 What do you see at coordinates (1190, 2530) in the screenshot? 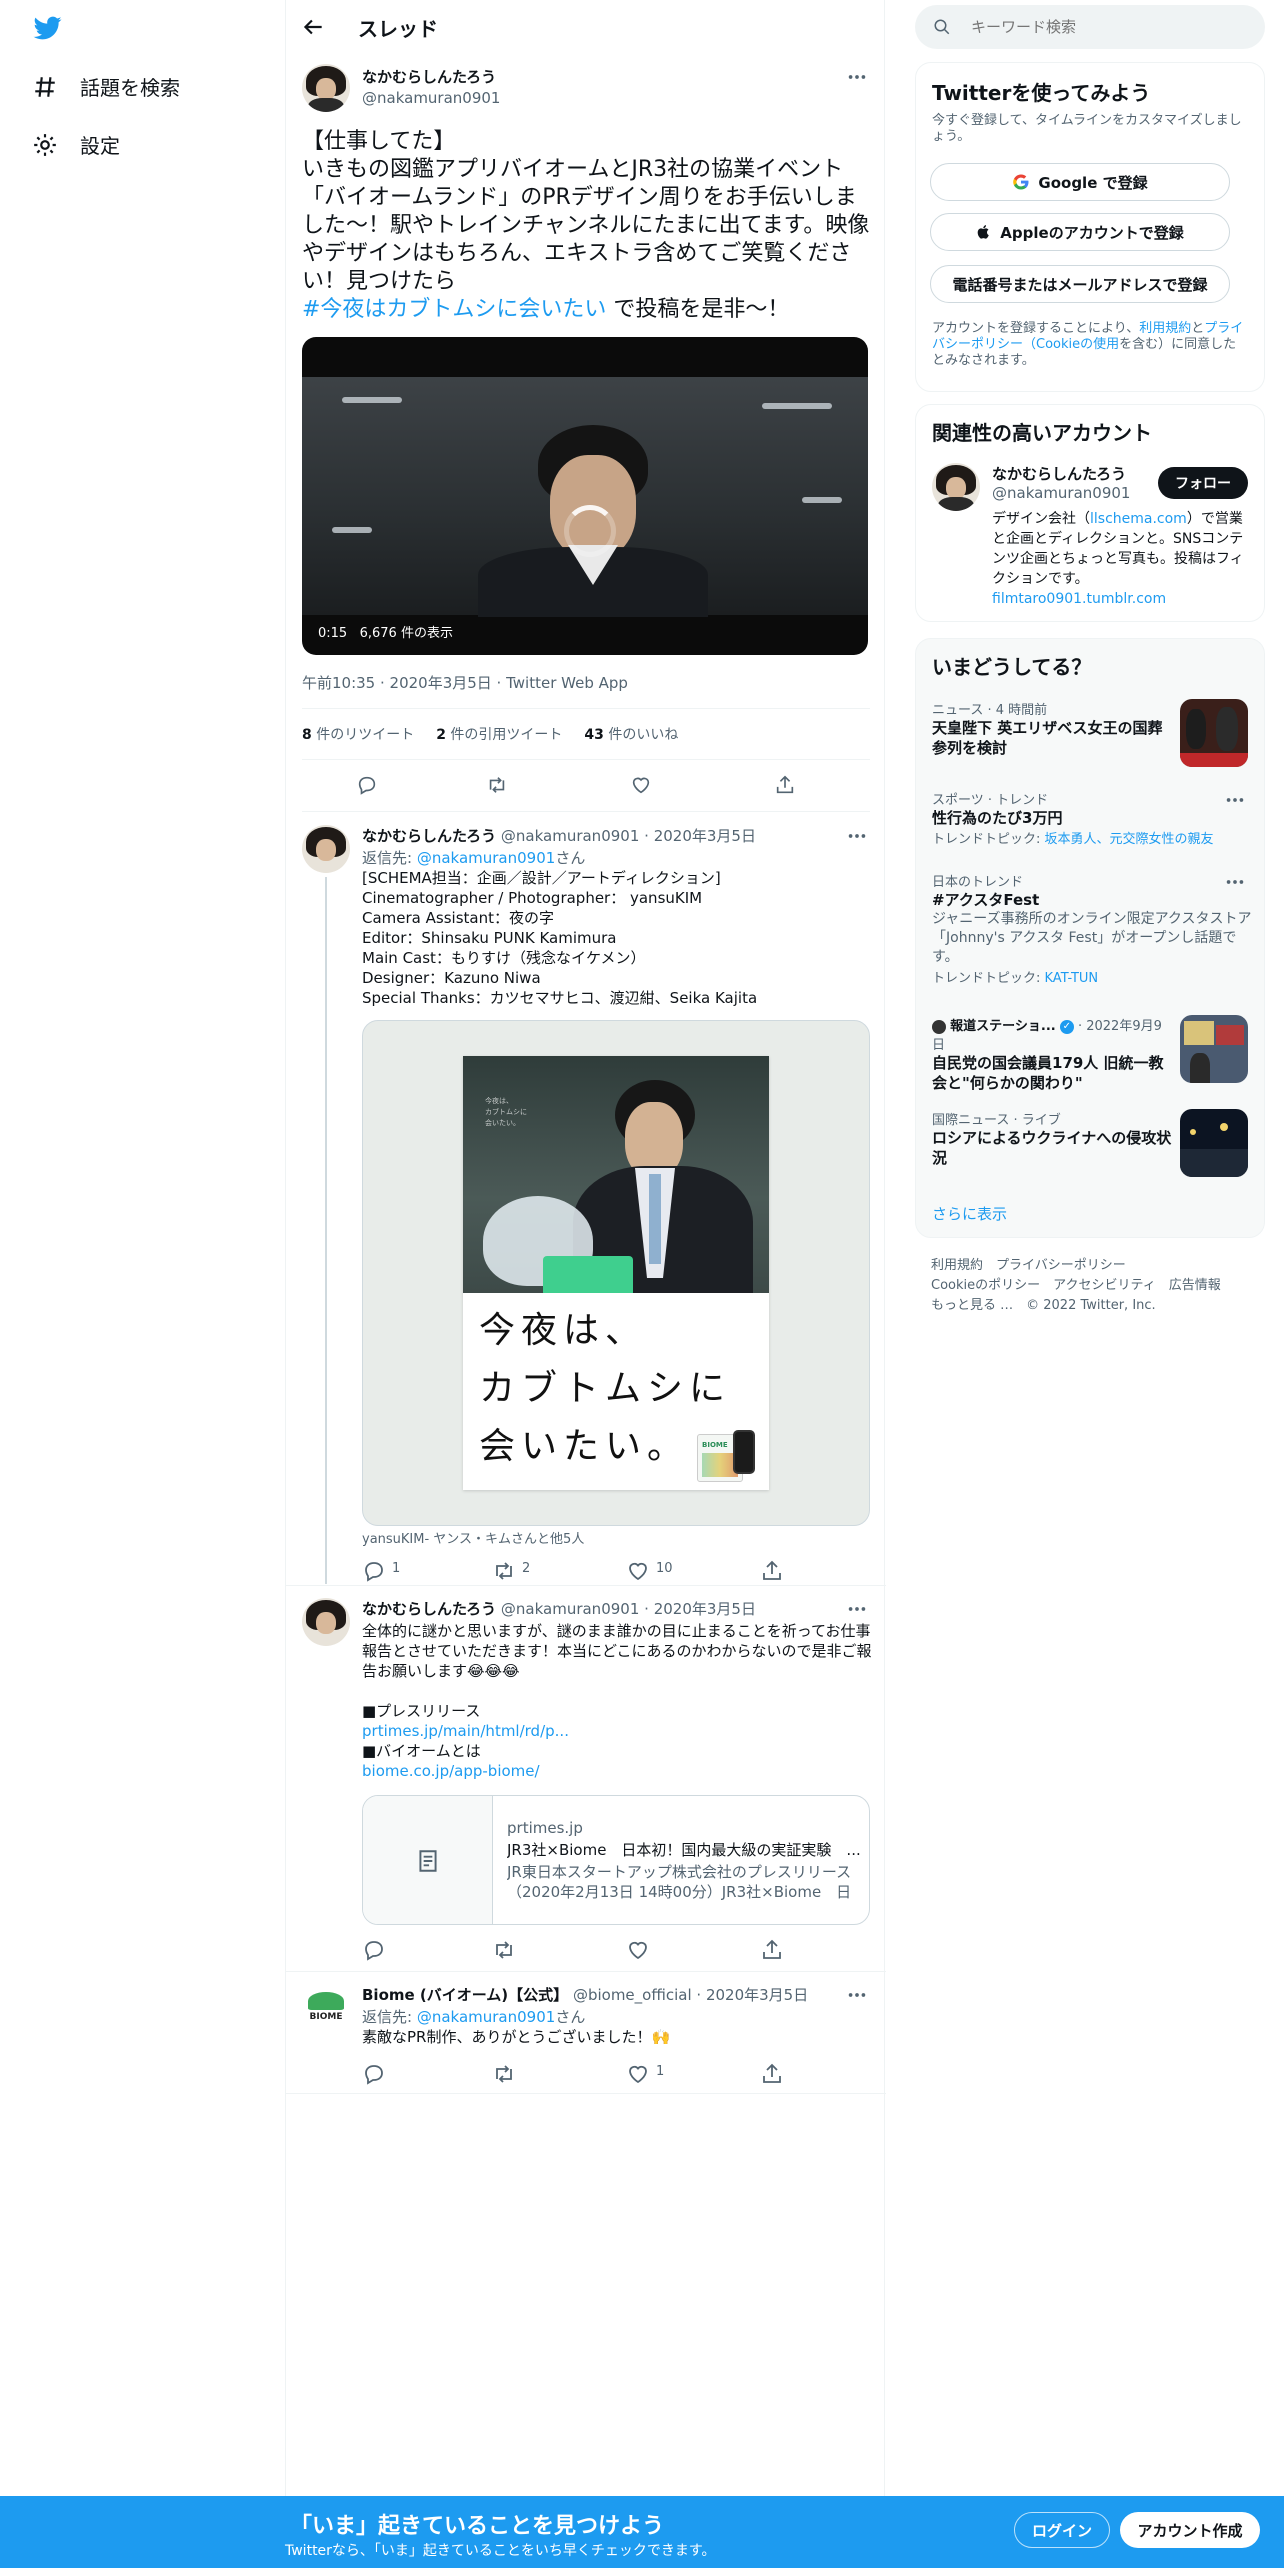
I see `signup-button: アカウント作成` at bounding box center [1190, 2530].